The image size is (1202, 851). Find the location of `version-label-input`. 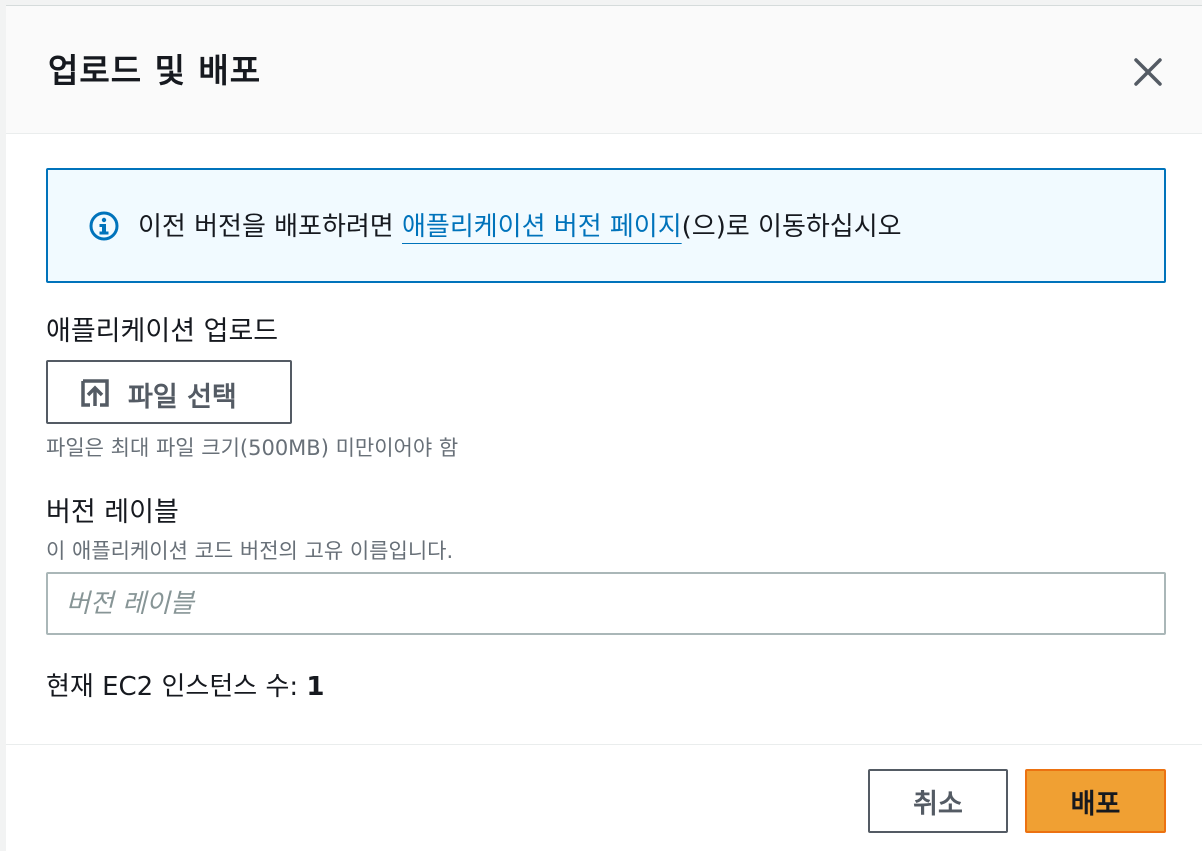

version-label-input is located at coordinates (606, 603).